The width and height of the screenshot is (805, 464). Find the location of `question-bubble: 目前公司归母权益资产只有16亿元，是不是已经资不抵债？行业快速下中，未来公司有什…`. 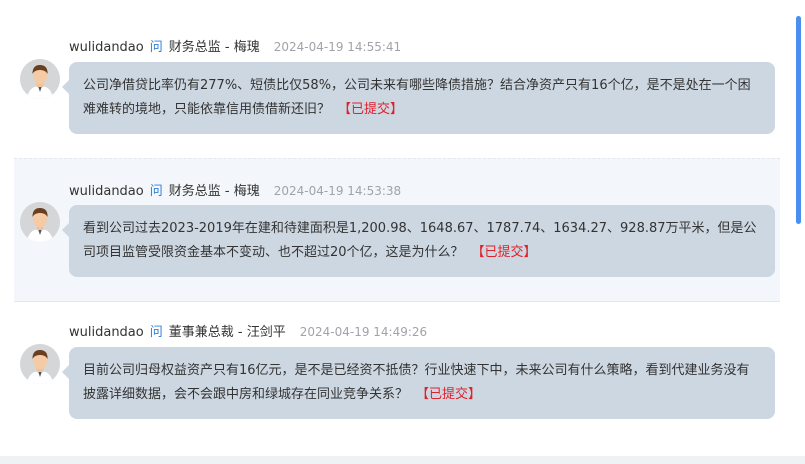

question-bubble: 目前公司归母权益资产只有16亿元，是不是已经资不抵债？行业快速下中，未来公司有什… is located at coordinates (418, 383).